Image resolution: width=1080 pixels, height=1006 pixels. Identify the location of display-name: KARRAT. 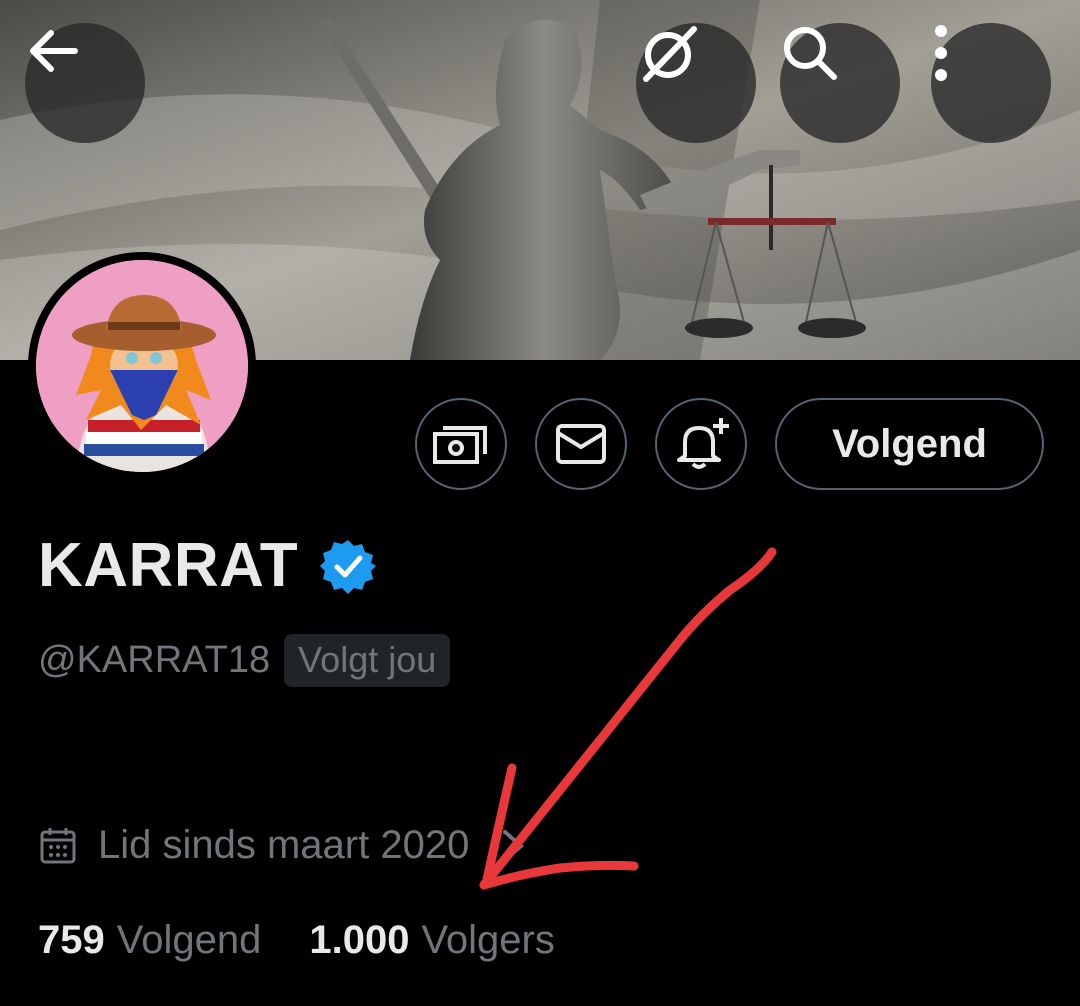
(168, 565).